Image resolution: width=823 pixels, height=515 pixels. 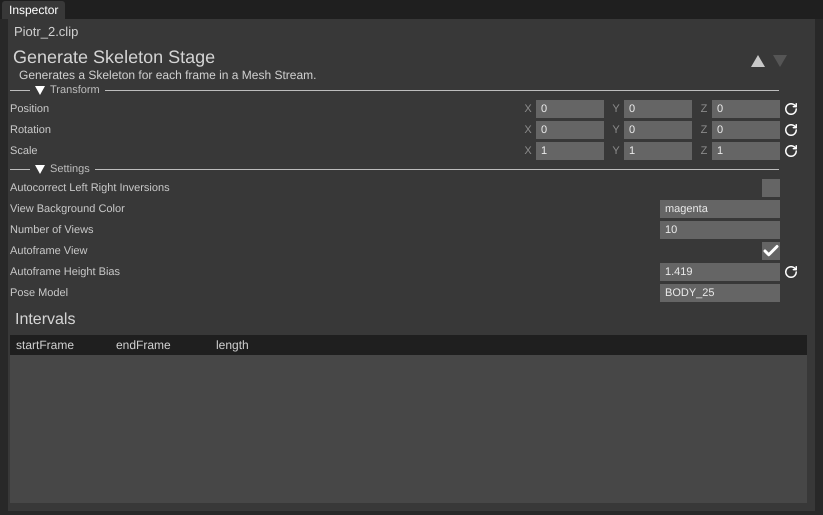 What do you see at coordinates (233, 345) in the screenshot?
I see `column-header: length` at bounding box center [233, 345].